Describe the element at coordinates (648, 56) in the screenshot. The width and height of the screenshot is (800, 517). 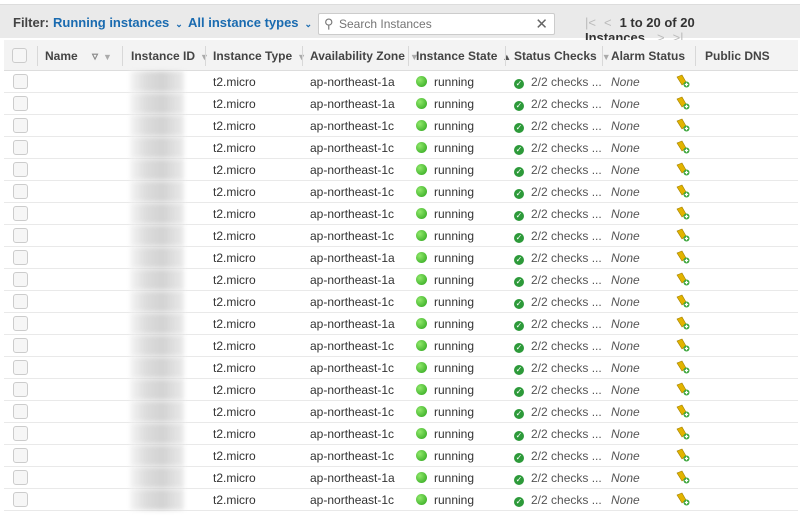
I see `column-header-alarm-status: Alarm Status` at that location.